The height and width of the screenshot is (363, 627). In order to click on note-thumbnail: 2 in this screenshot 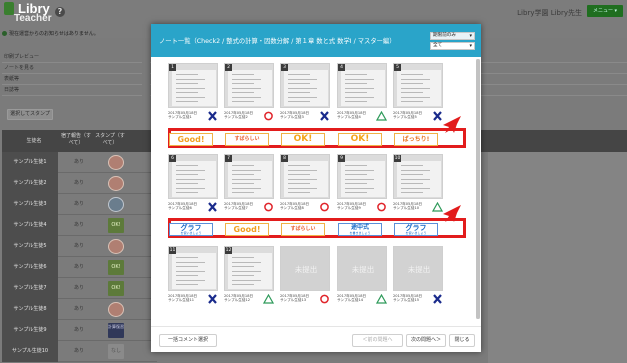, I will do `click(249, 85)`.